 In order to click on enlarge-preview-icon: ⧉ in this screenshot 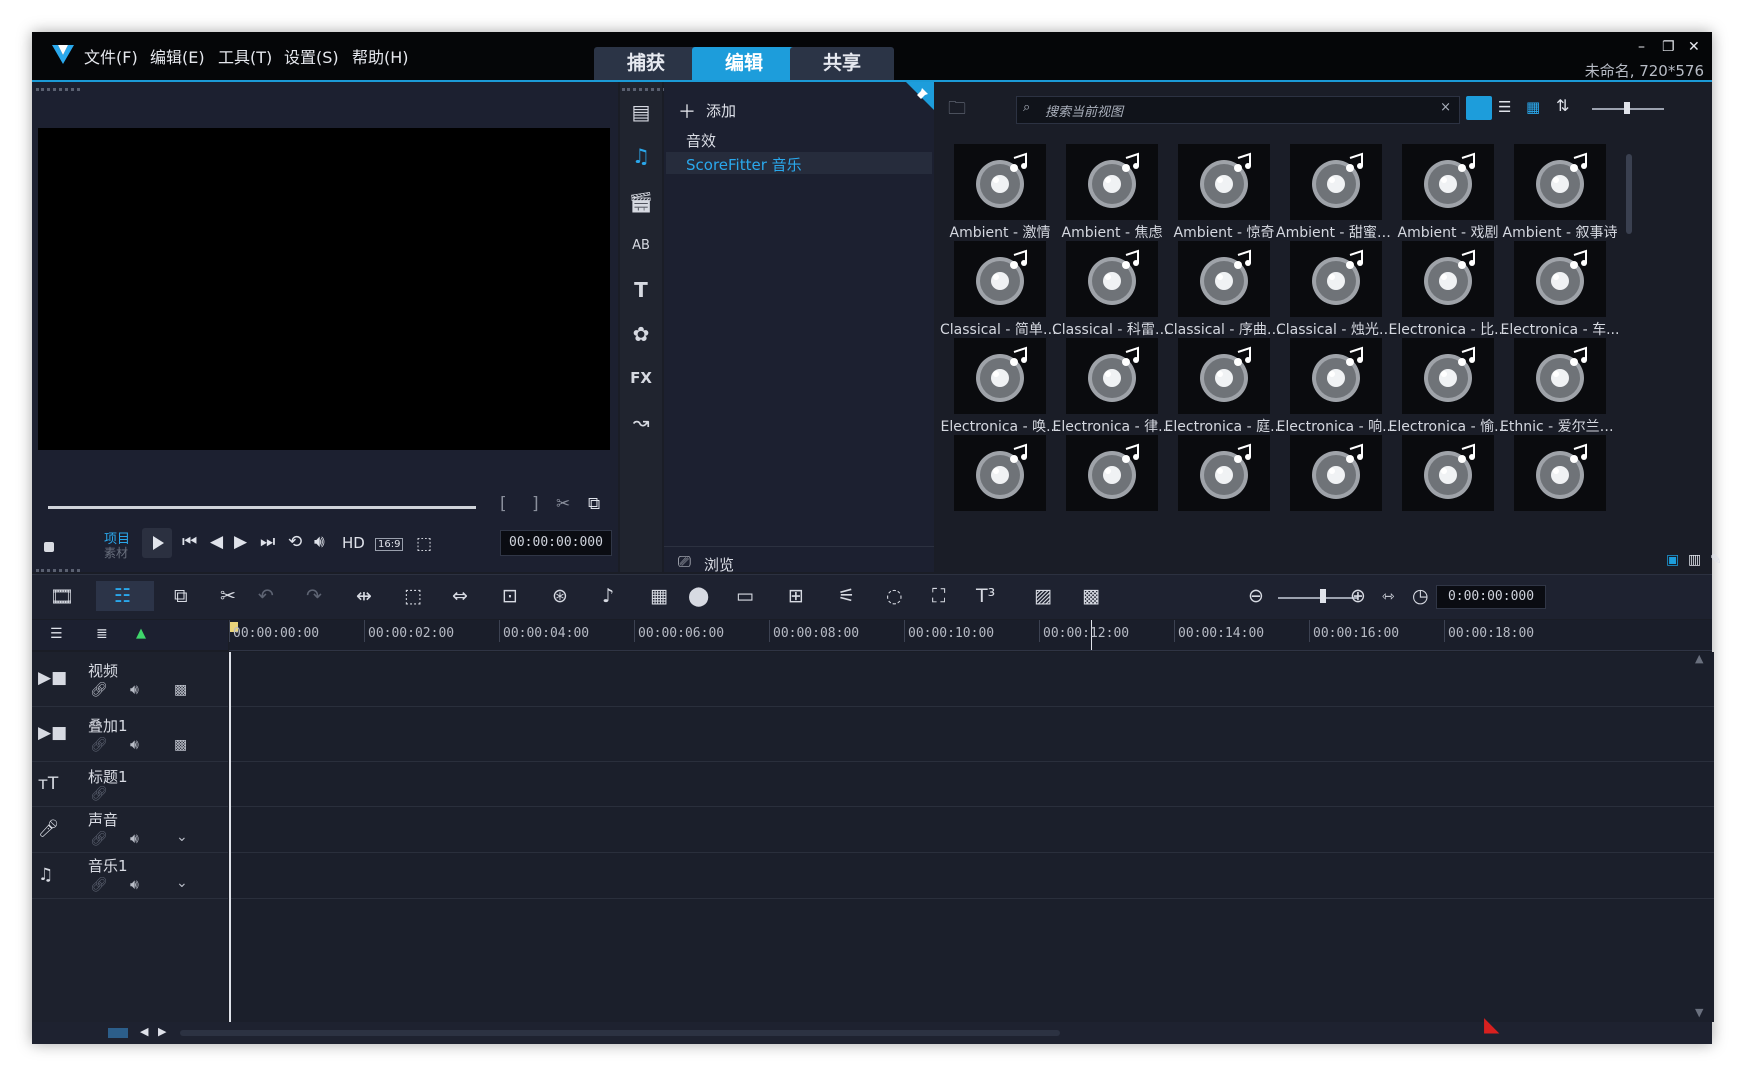, I will do `click(594, 504)`.